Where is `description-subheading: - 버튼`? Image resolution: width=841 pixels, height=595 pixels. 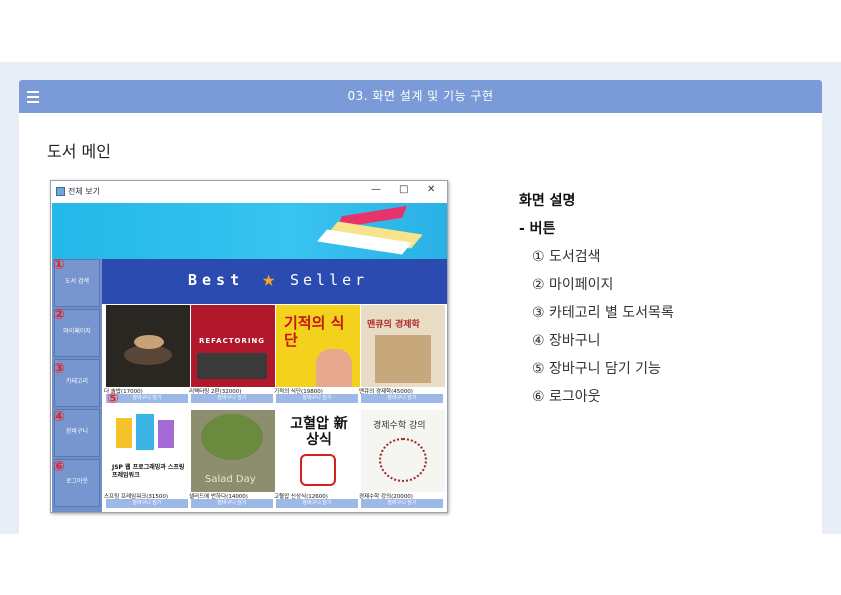
description-subheading: - 버튼 is located at coordinates (537, 229).